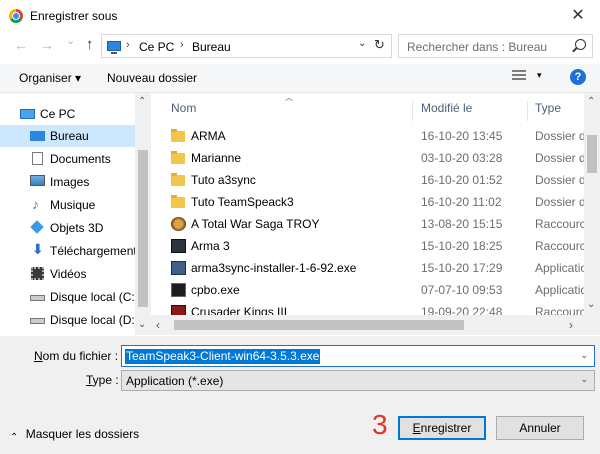 The height and width of the screenshot is (454, 600). Describe the element at coordinates (37, 158) in the screenshot. I see `documents-icon` at that location.